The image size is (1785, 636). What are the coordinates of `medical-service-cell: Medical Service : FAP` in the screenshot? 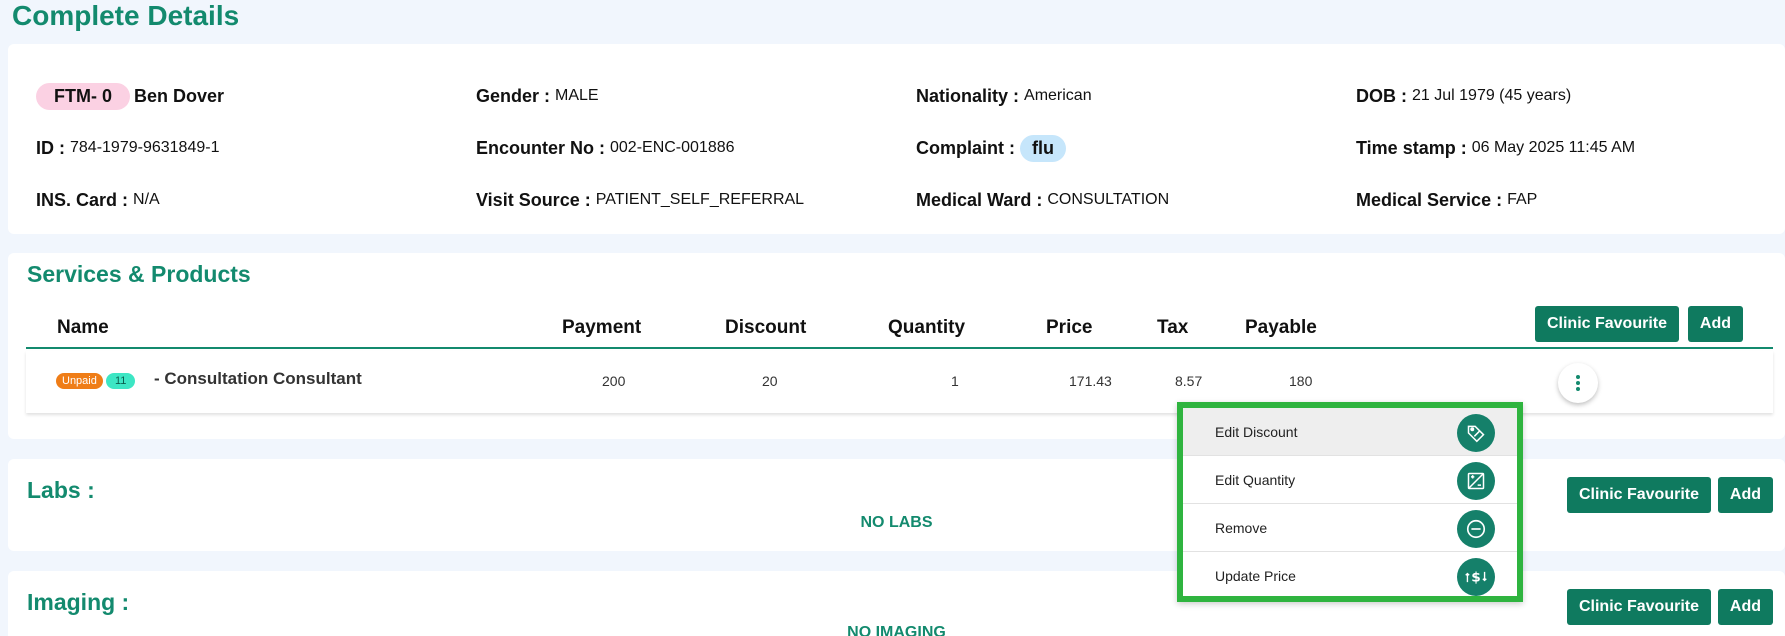 It's located at (1566, 200).